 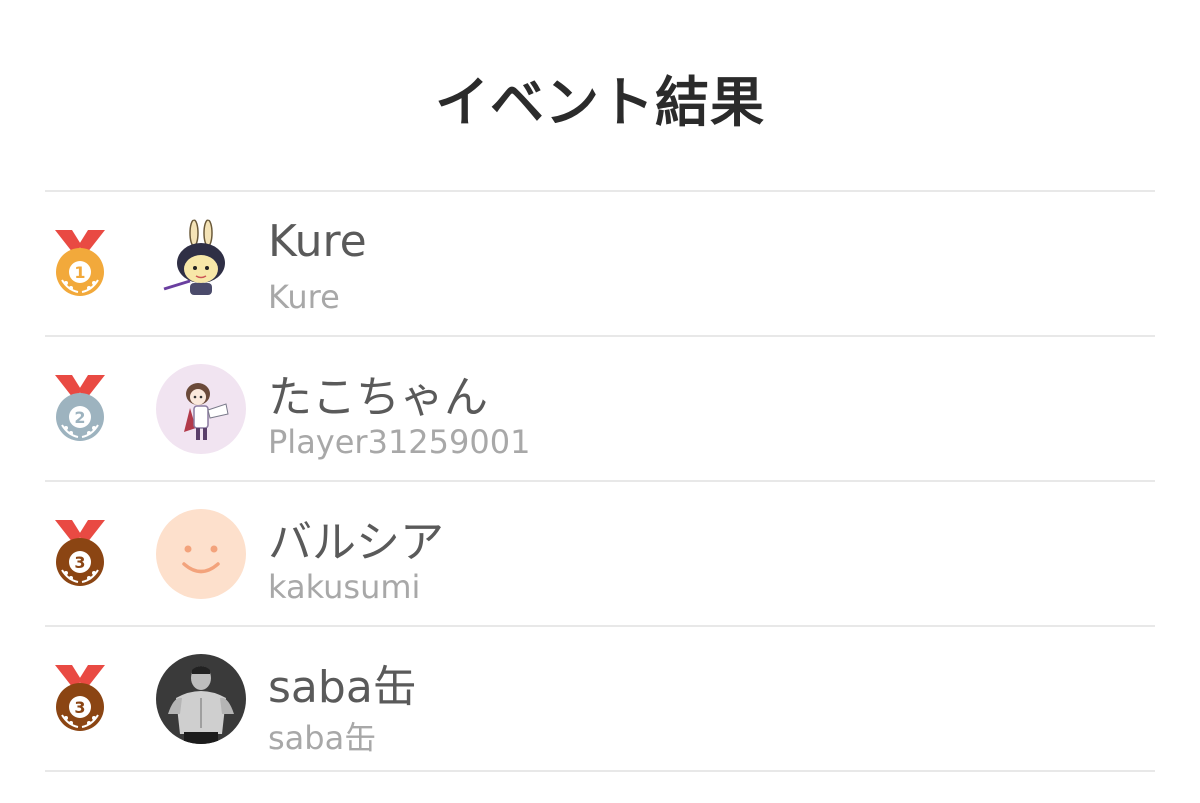 I want to click on silver-medal-icon: 2, so click(x=80, y=408).